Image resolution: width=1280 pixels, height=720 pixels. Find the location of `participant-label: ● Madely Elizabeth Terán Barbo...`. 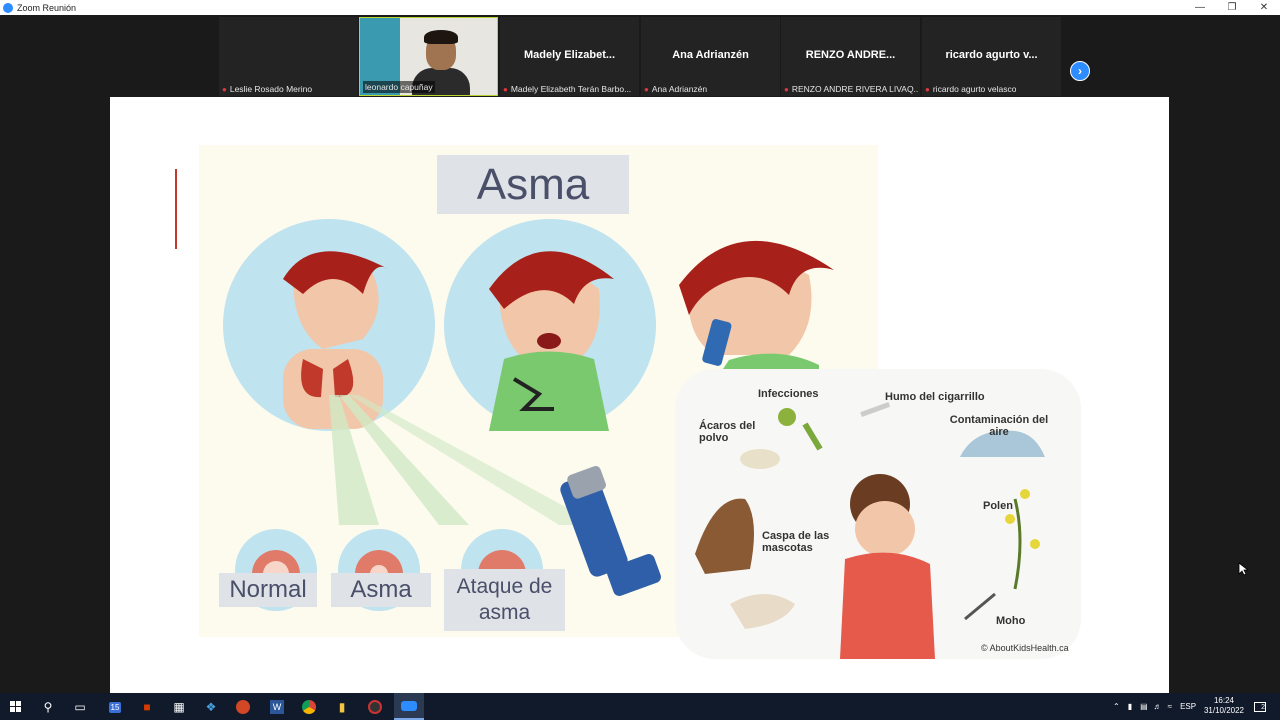

participant-label: ● Madely Elizabeth Terán Barbo... is located at coordinates (567, 89).